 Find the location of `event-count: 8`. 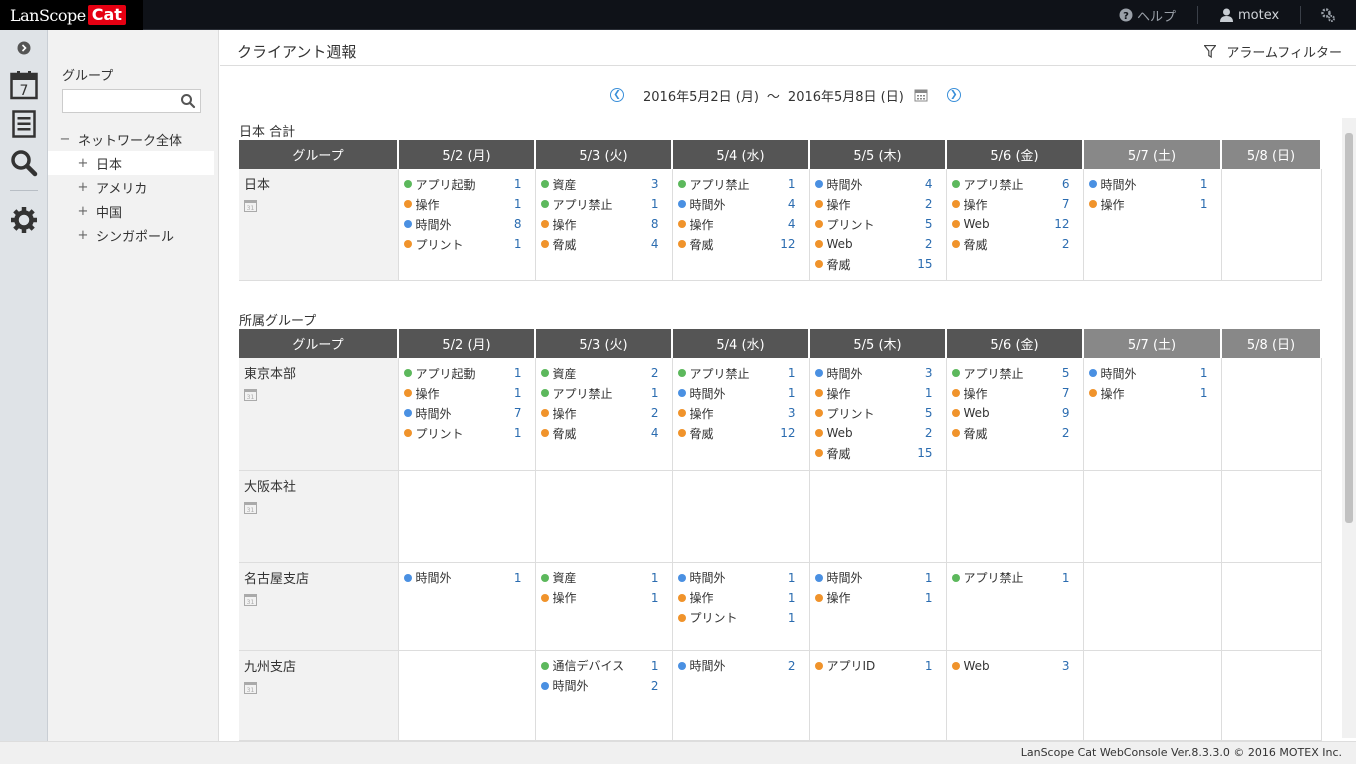

event-count: 8 is located at coordinates (655, 224).